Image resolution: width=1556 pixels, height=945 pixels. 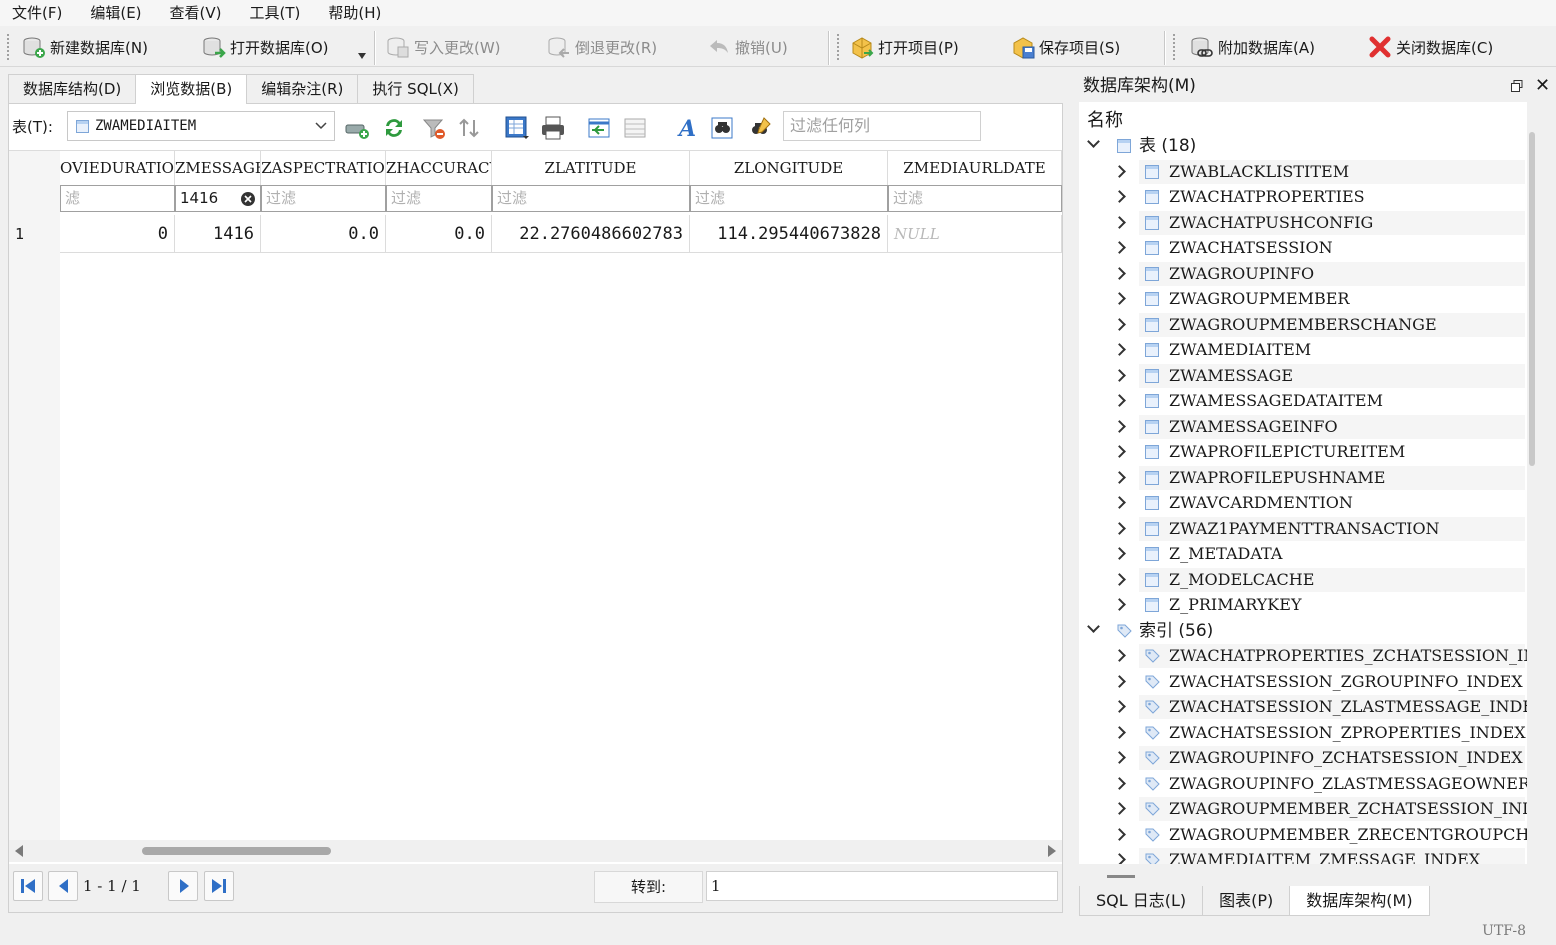 I want to click on column-header-zaspectratio: ZASPECTRATIO, so click(x=323, y=168).